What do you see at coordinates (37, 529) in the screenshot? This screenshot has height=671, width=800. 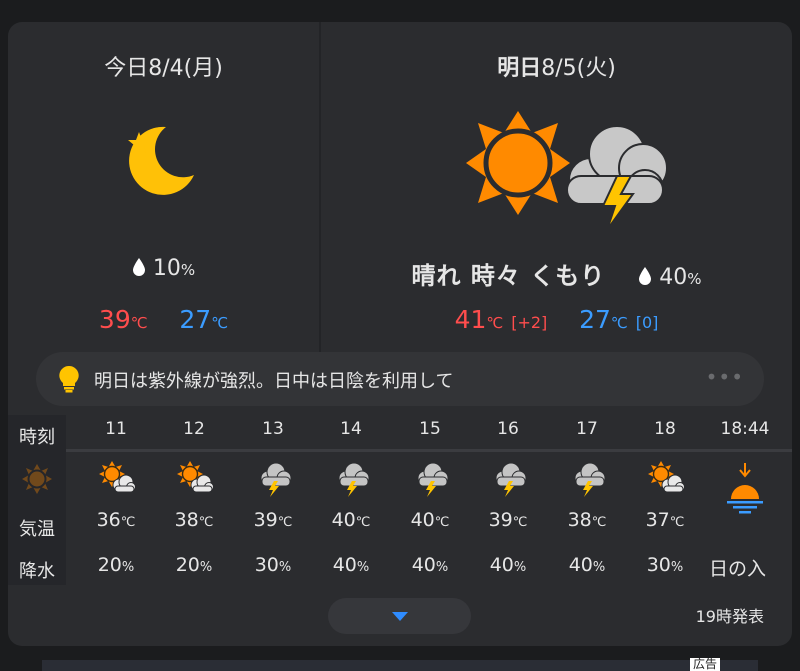 I see `temp-label: 気温` at bounding box center [37, 529].